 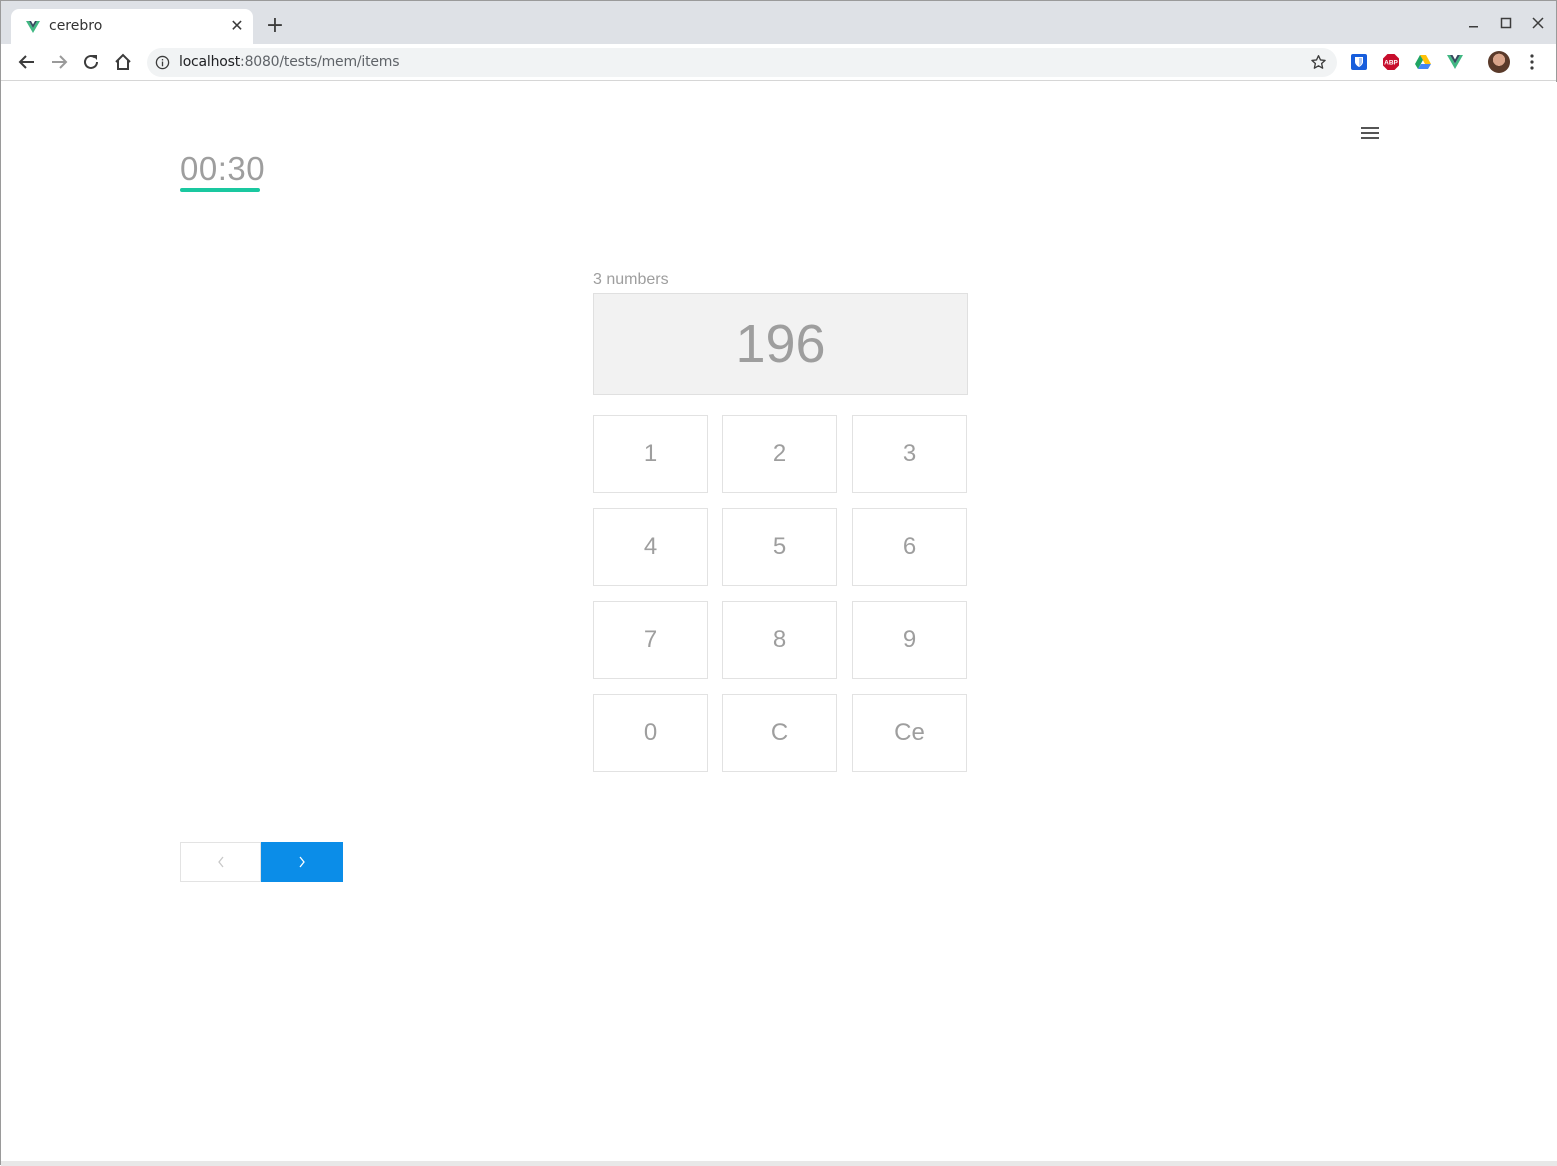 What do you see at coordinates (778, 22) in the screenshot?
I see `tab-strip: cerebro ✕ +` at bounding box center [778, 22].